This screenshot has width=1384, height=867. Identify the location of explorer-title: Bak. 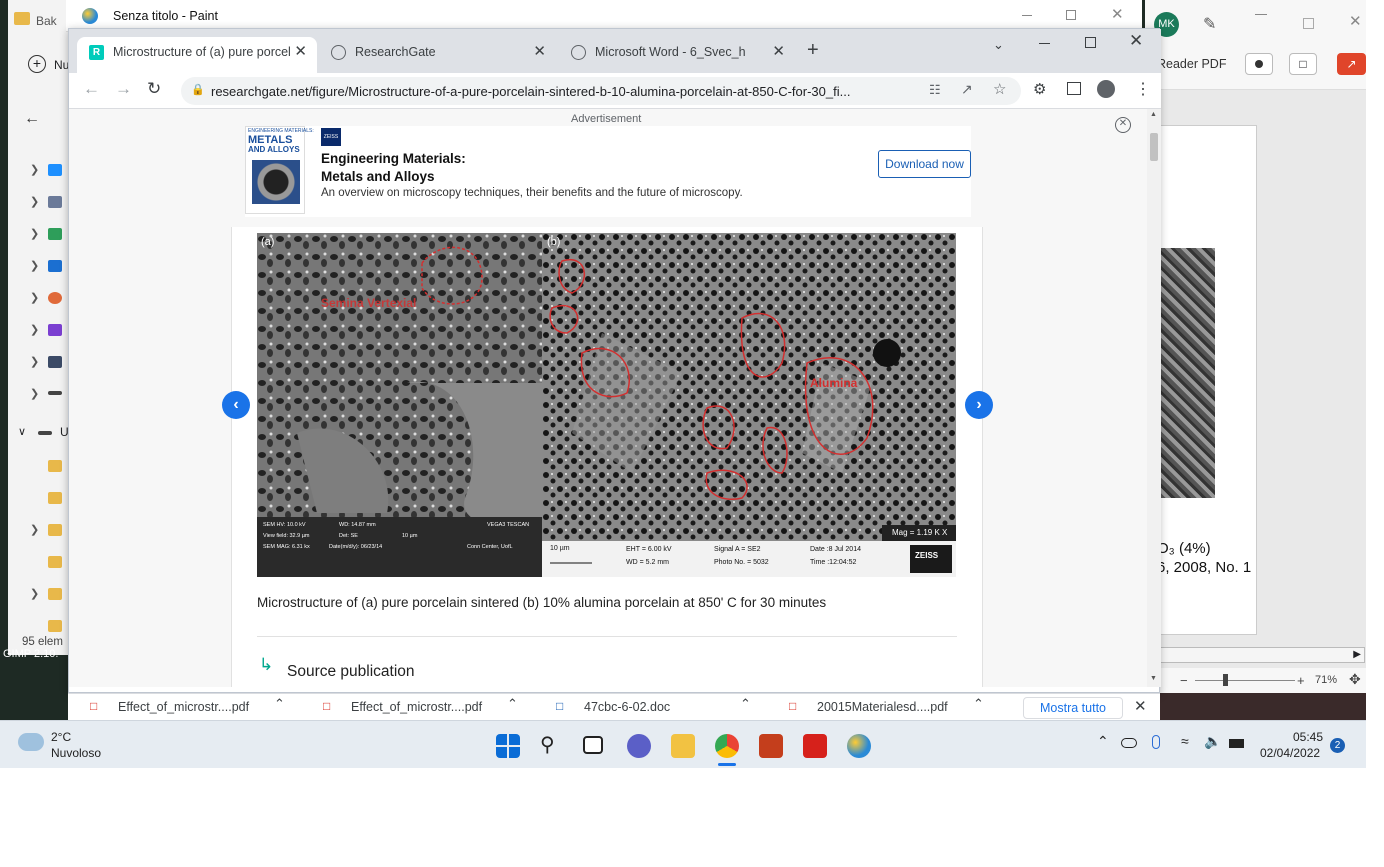
(46, 21).